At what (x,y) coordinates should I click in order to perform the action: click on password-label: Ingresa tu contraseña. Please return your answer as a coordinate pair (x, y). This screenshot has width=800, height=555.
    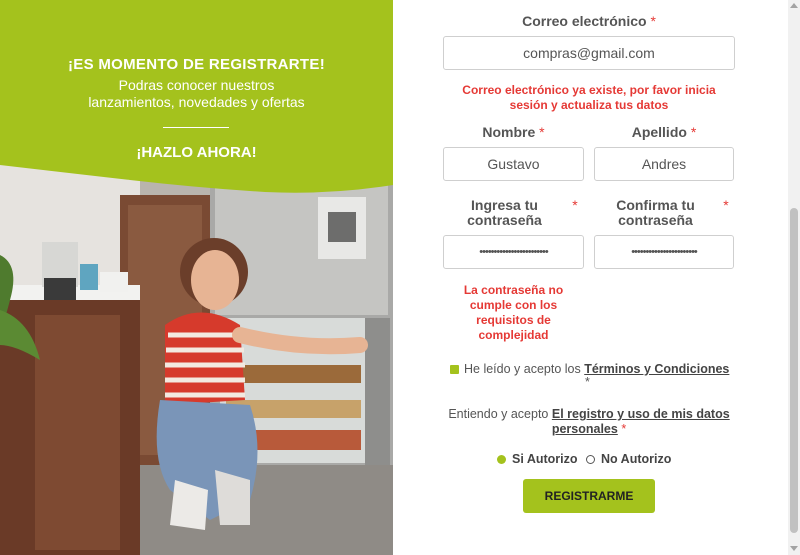
    Looking at the image, I should click on (504, 213).